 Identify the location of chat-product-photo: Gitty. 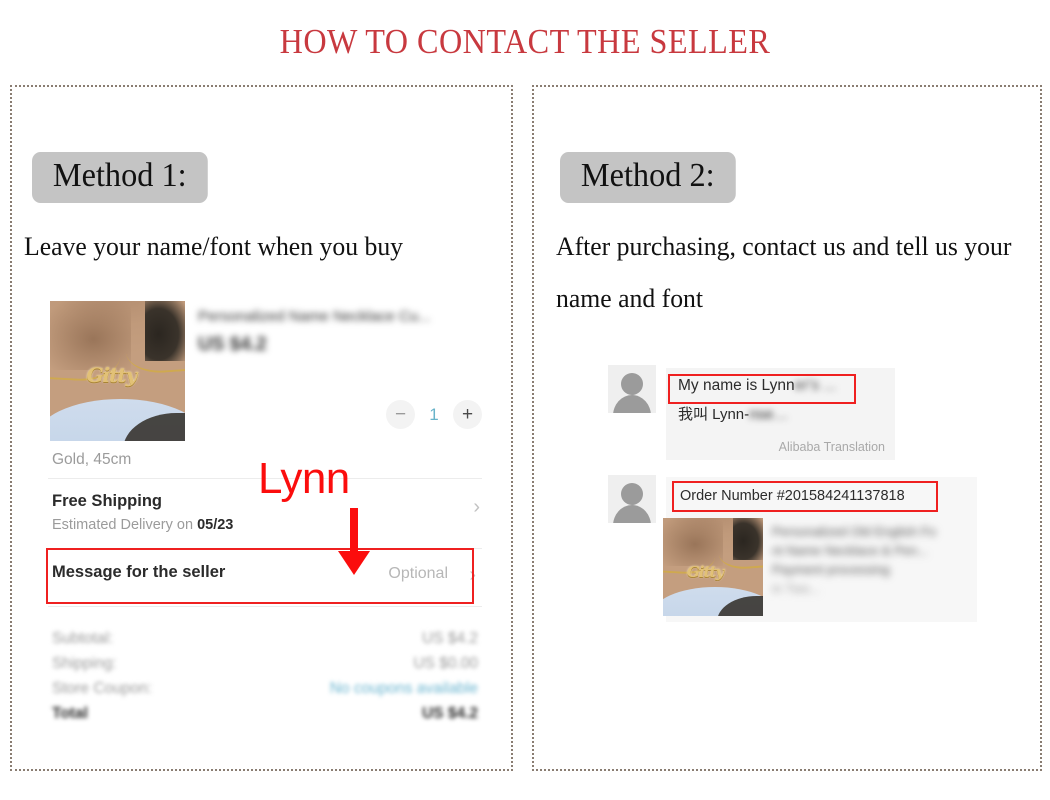
(713, 567).